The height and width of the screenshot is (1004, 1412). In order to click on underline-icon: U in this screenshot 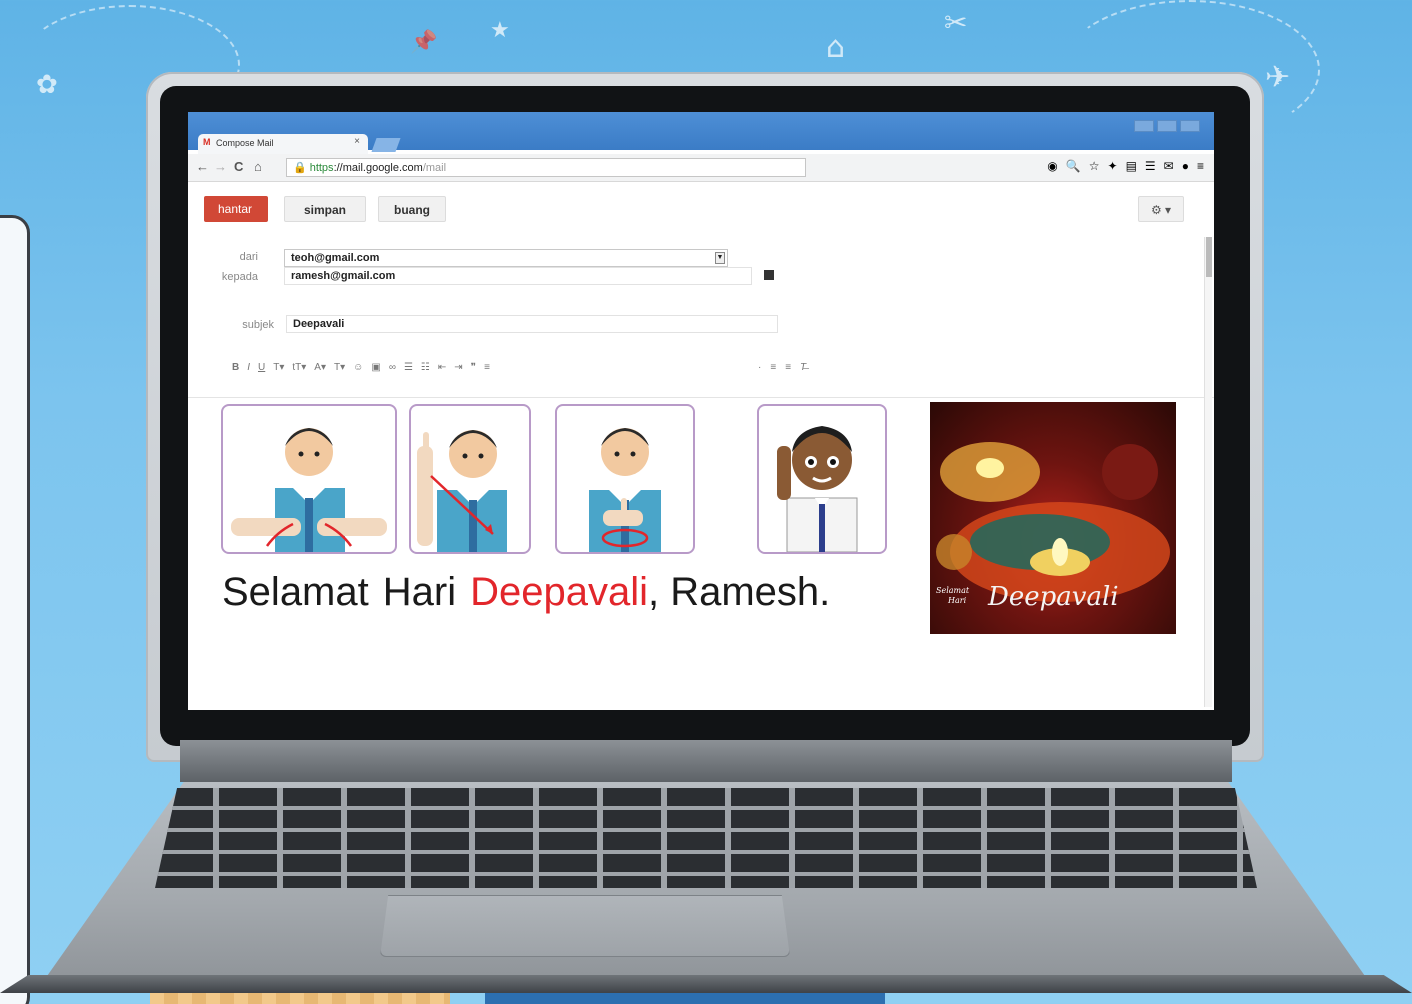, I will do `click(261, 367)`.